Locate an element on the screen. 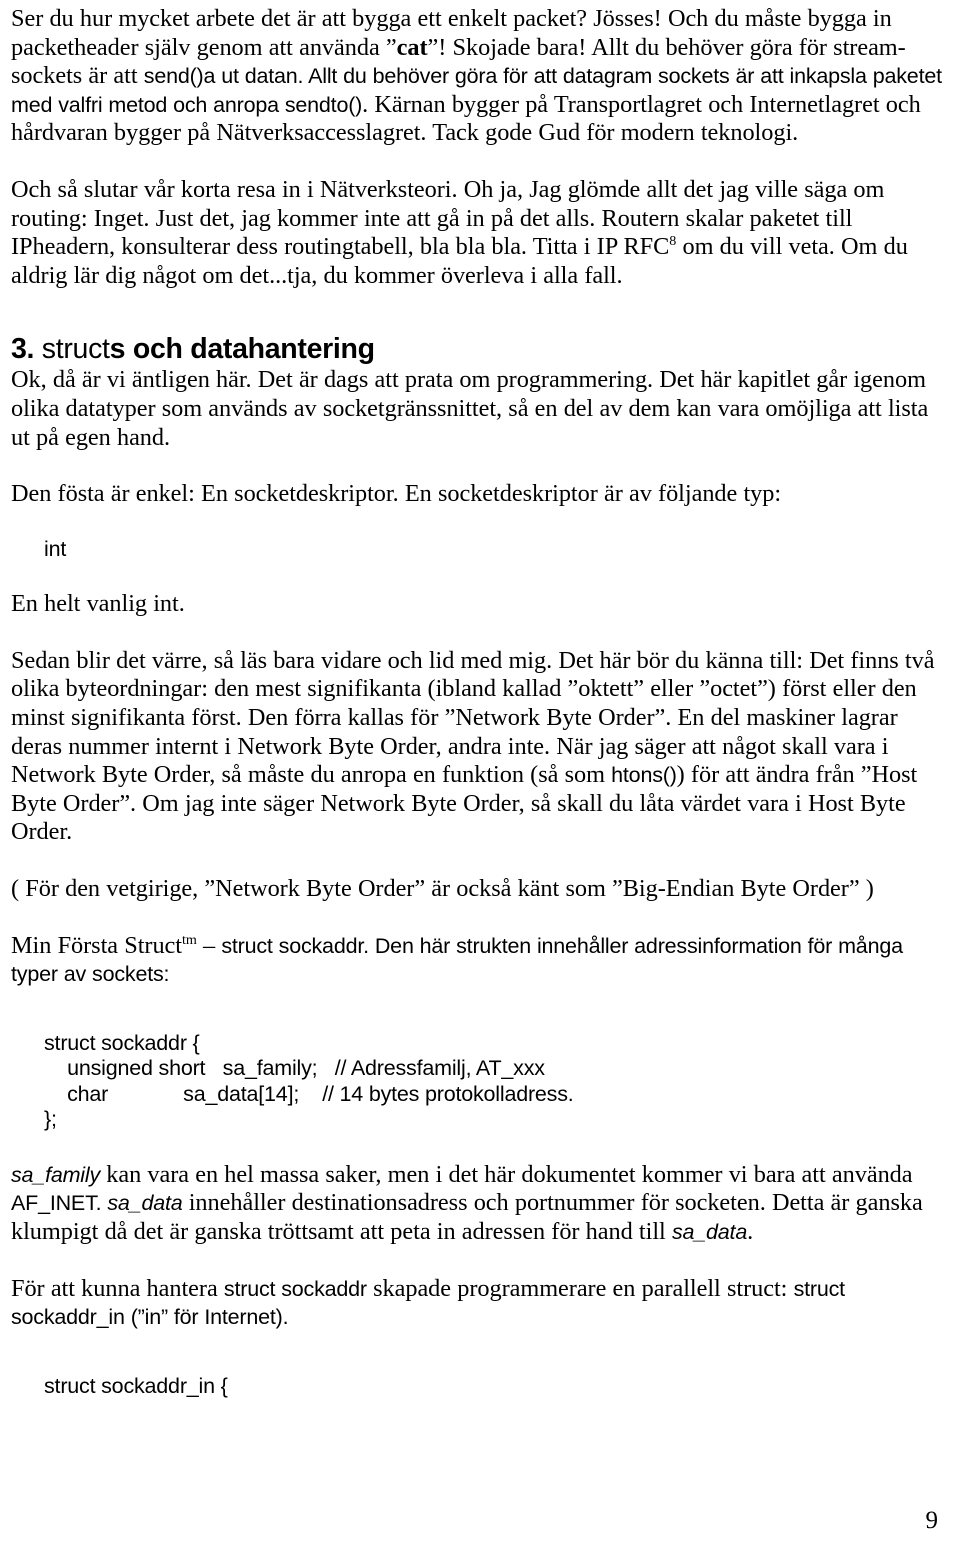  code-term-cat: cat is located at coordinates (412, 47).